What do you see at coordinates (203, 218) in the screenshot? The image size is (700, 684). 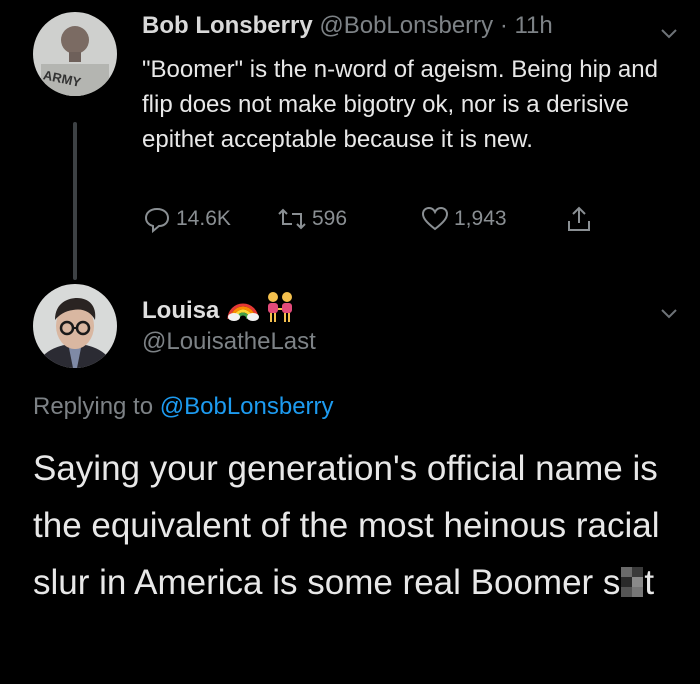 I see `reply-count: 14.6K` at bounding box center [203, 218].